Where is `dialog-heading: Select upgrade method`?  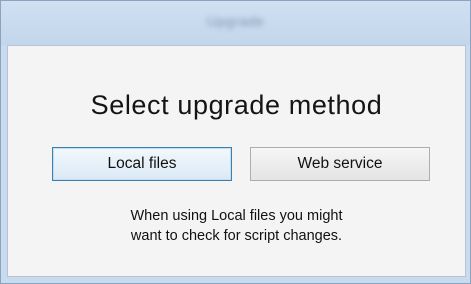 dialog-heading: Select upgrade method is located at coordinates (236, 105).